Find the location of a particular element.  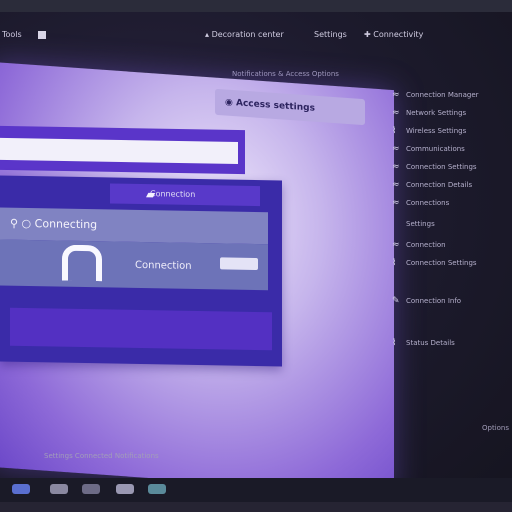

toolbar-item-3: ✚ Connectivity is located at coordinates (393, 34).